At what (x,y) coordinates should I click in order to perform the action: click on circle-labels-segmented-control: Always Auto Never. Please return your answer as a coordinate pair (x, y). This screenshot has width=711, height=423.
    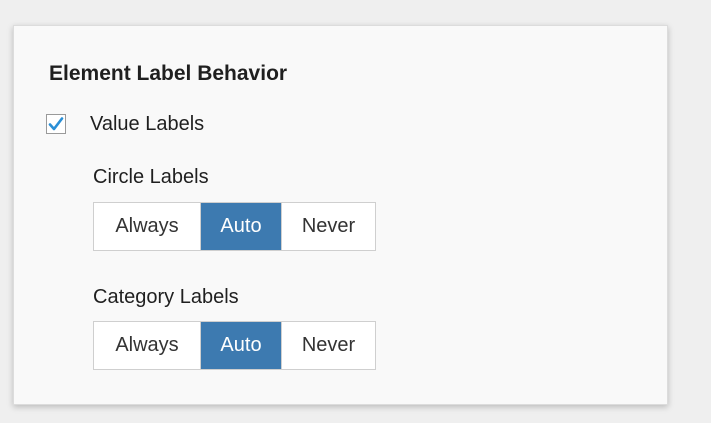
    Looking at the image, I should click on (234, 226).